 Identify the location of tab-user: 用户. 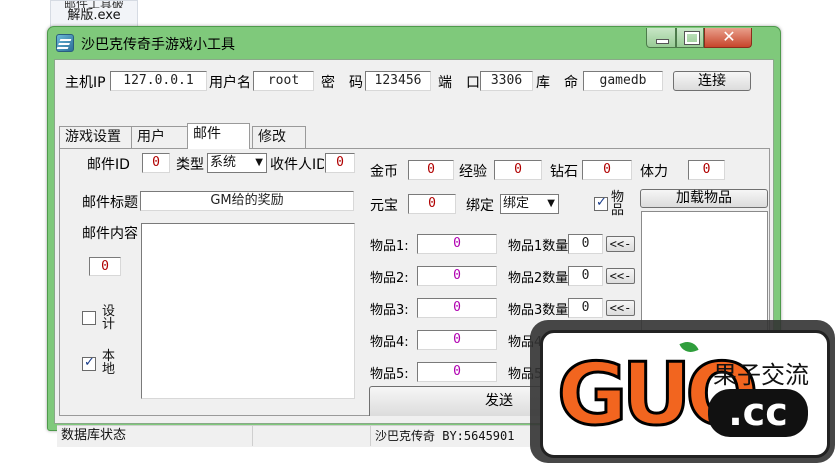
(159, 137).